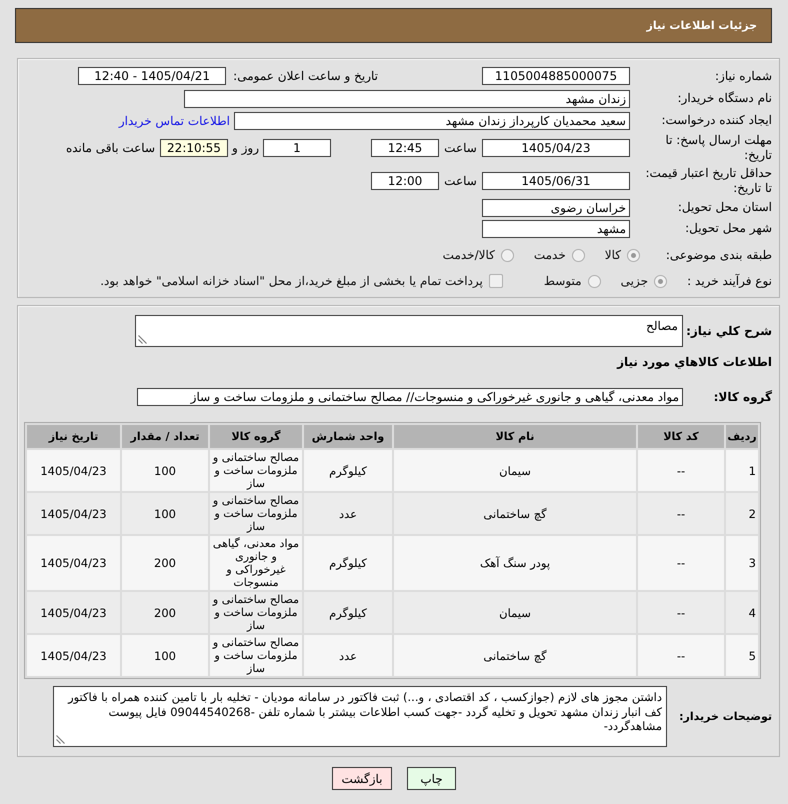 Image resolution: width=788 pixels, height=804 pixels. What do you see at coordinates (742, 563) in the screenshot?
I see `table-cell: 3` at bounding box center [742, 563].